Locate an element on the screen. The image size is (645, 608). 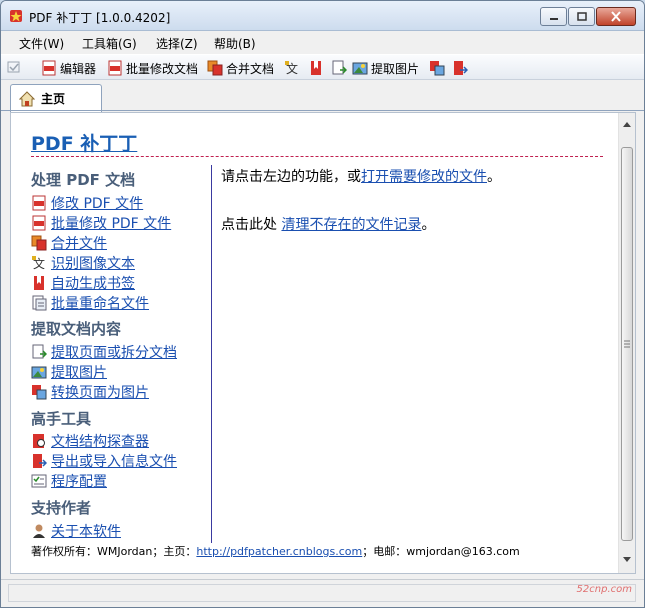
toolbar: 编辑器 批量修改文档 合并文档 文 提取图片 is located at coordinates (322, 67).